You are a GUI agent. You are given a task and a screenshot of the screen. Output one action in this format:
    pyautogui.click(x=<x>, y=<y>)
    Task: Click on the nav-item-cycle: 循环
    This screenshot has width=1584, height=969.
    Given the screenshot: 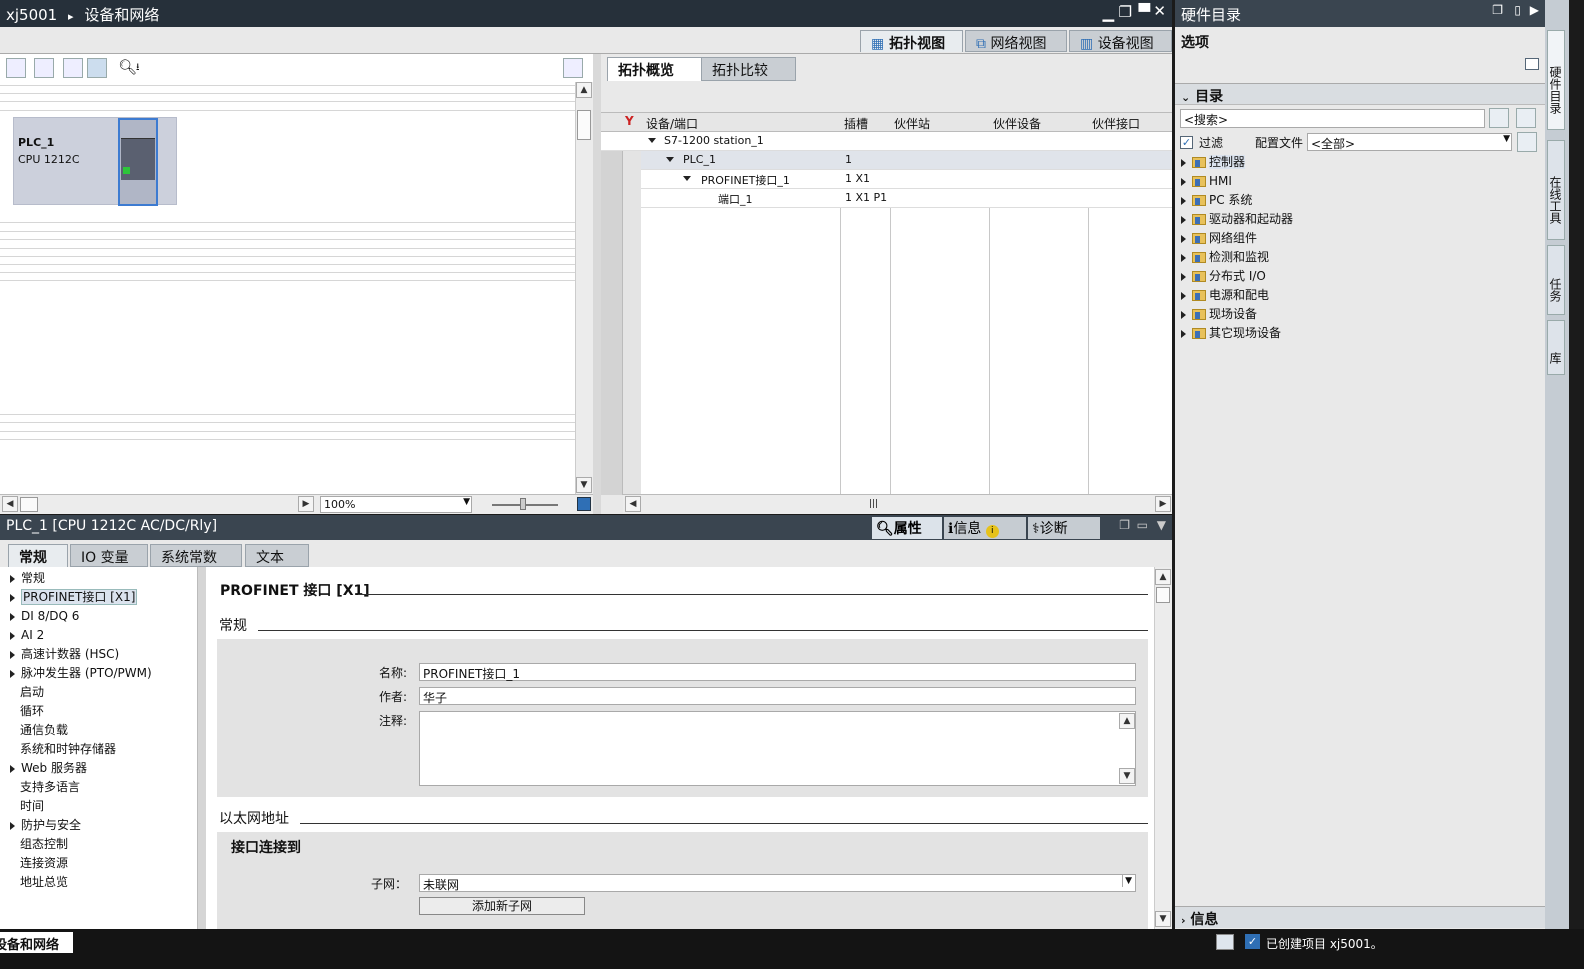 What is the action you would take?
    pyautogui.click(x=32, y=711)
    